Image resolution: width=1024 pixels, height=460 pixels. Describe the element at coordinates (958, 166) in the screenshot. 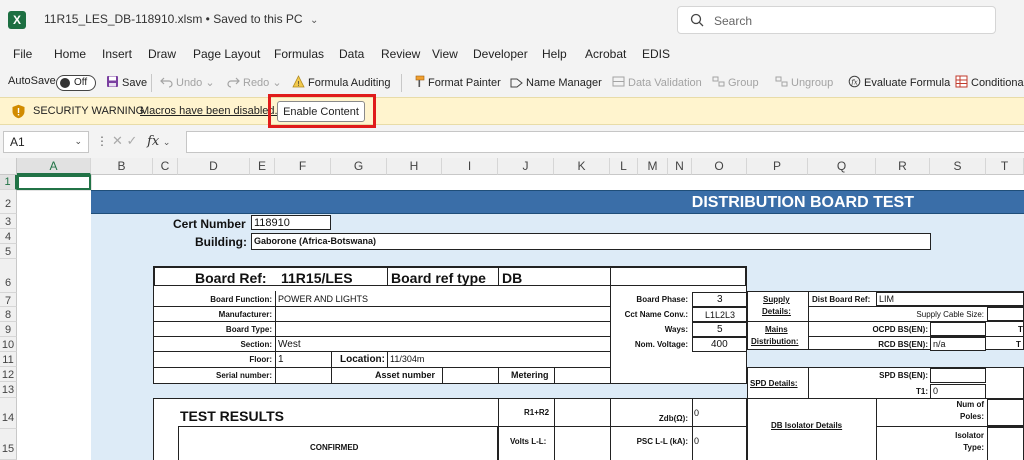

I see `col-header: S` at that location.